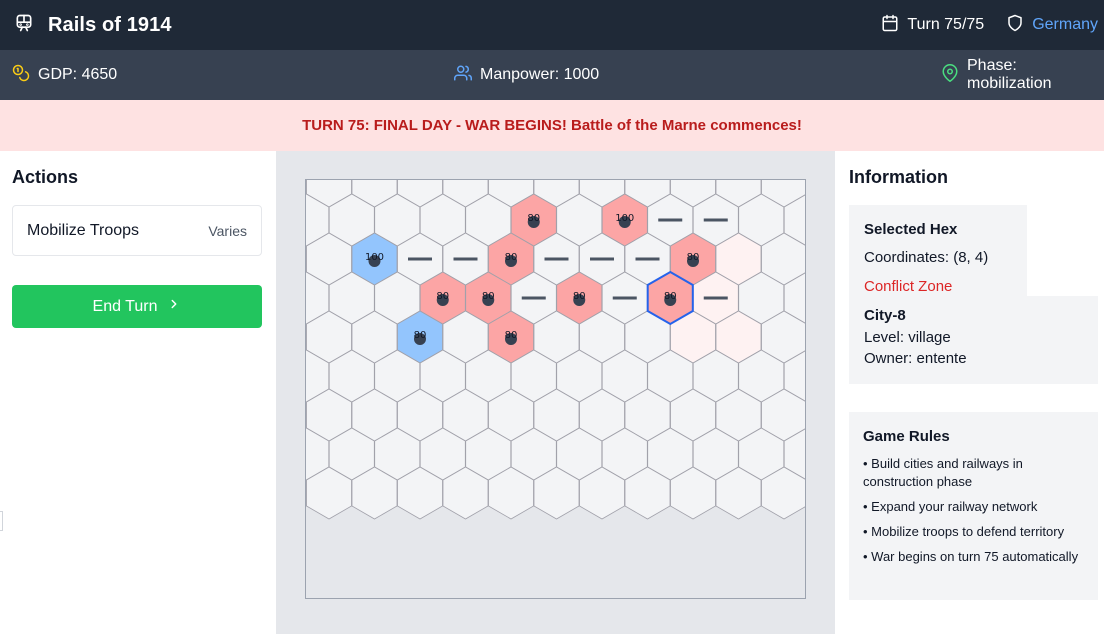  Describe the element at coordinates (1065, 24) in the screenshot. I see `country-label: Germany` at that location.